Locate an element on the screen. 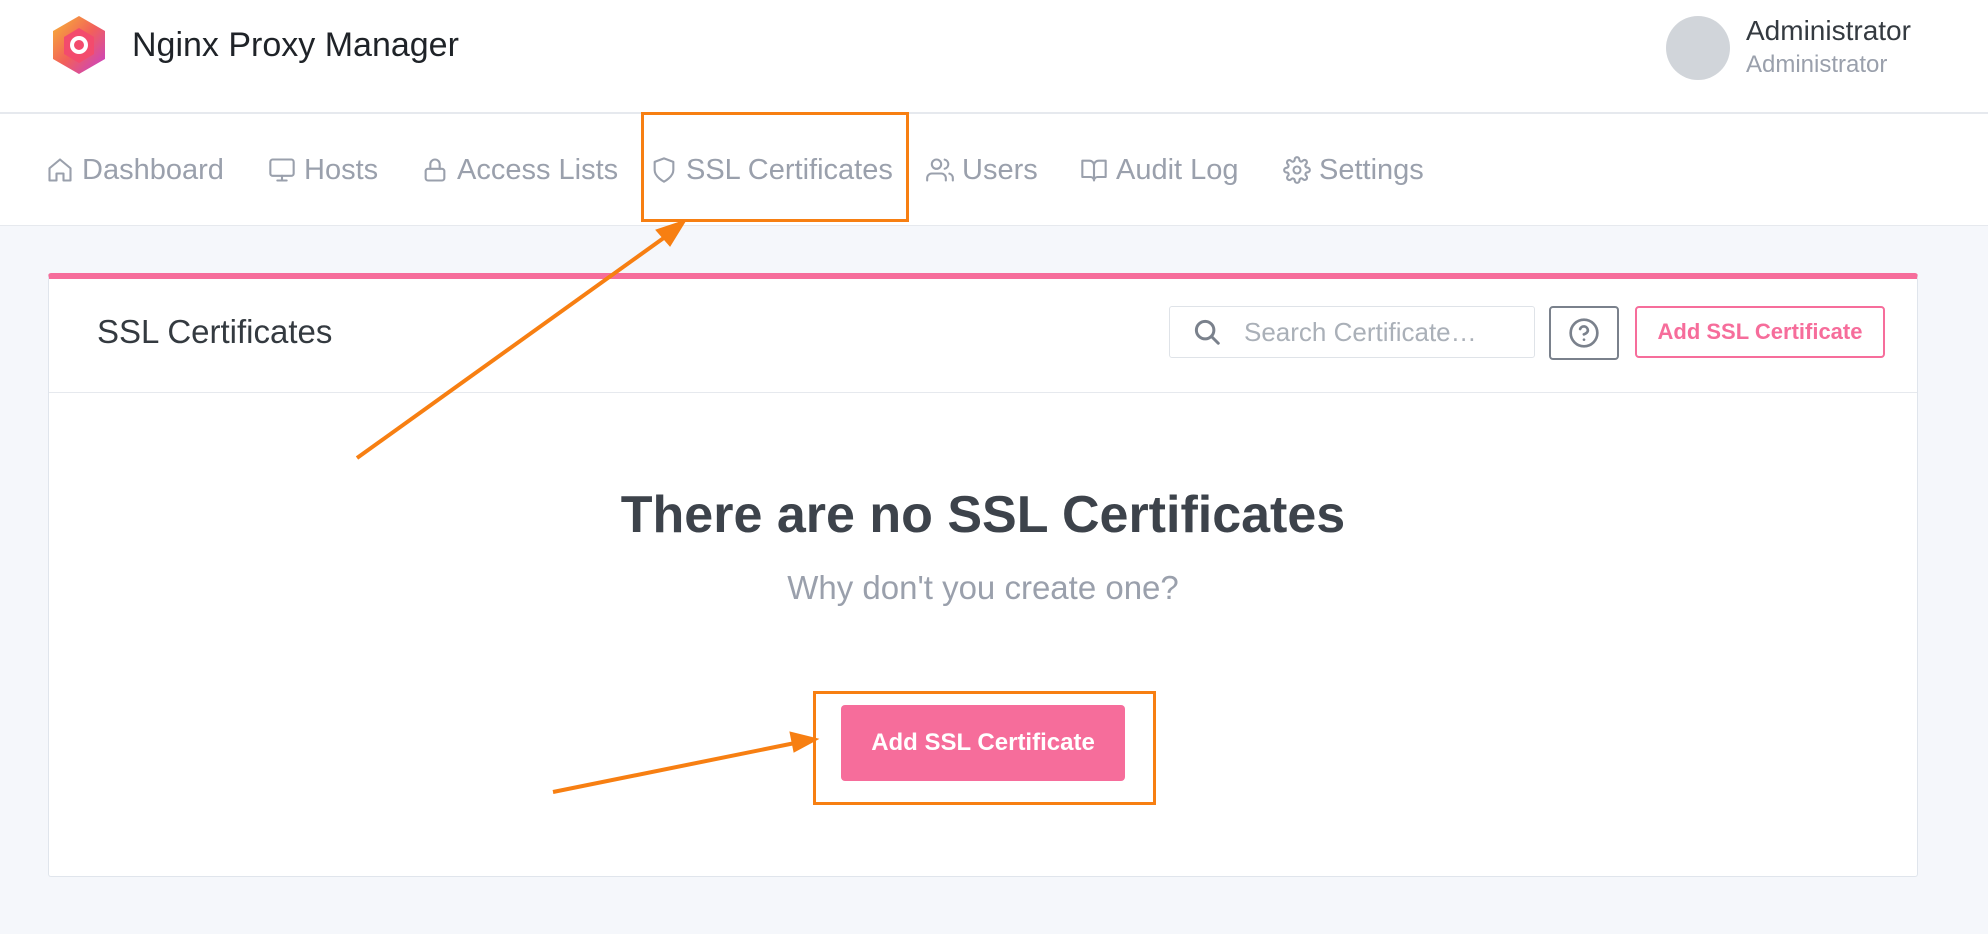 The image size is (1988, 934). avatar is located at coordinates (1698, 48).